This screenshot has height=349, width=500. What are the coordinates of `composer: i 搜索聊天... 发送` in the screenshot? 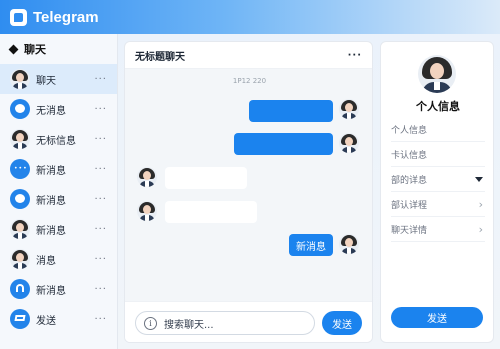 It's located at (248, 321).